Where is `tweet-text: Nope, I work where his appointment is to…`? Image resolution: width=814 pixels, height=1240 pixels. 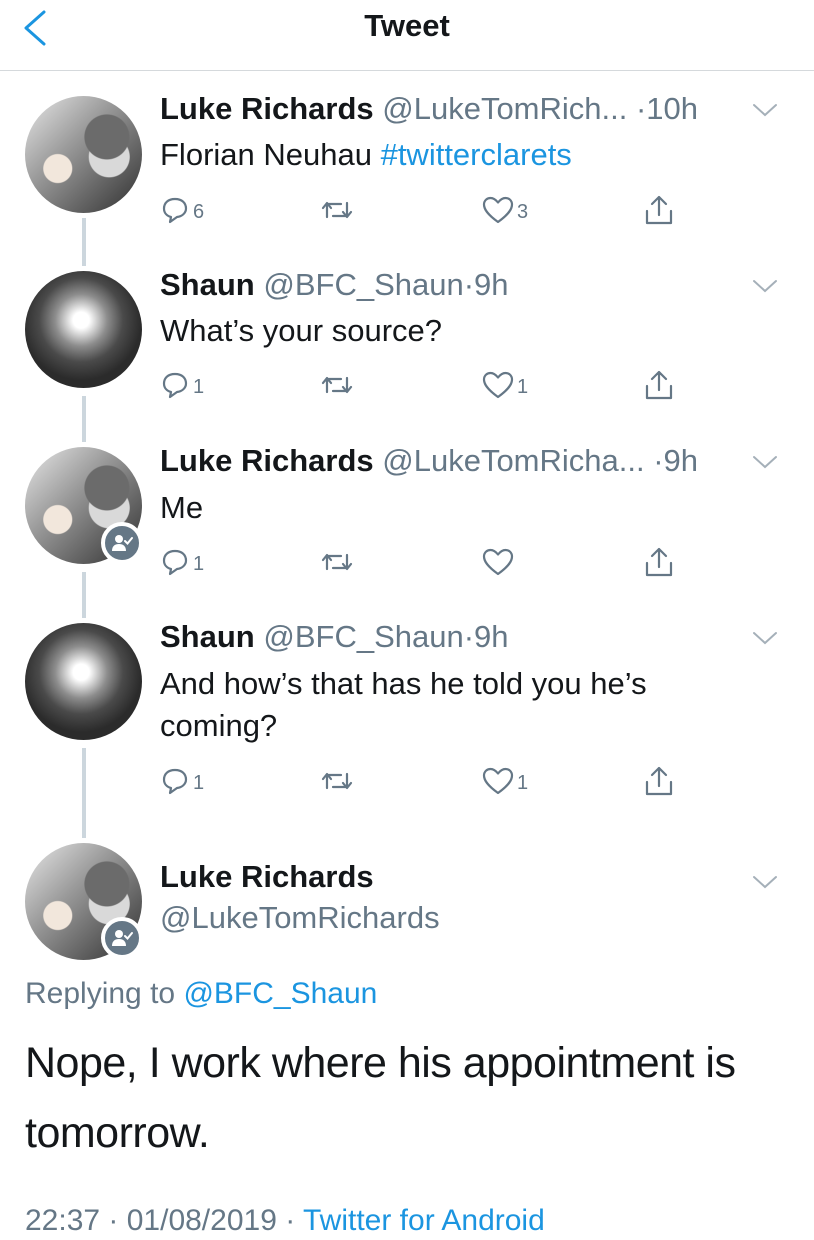 tweet-text: Nope, I work where his appointment is to… is located at coordinates (380, 1098).